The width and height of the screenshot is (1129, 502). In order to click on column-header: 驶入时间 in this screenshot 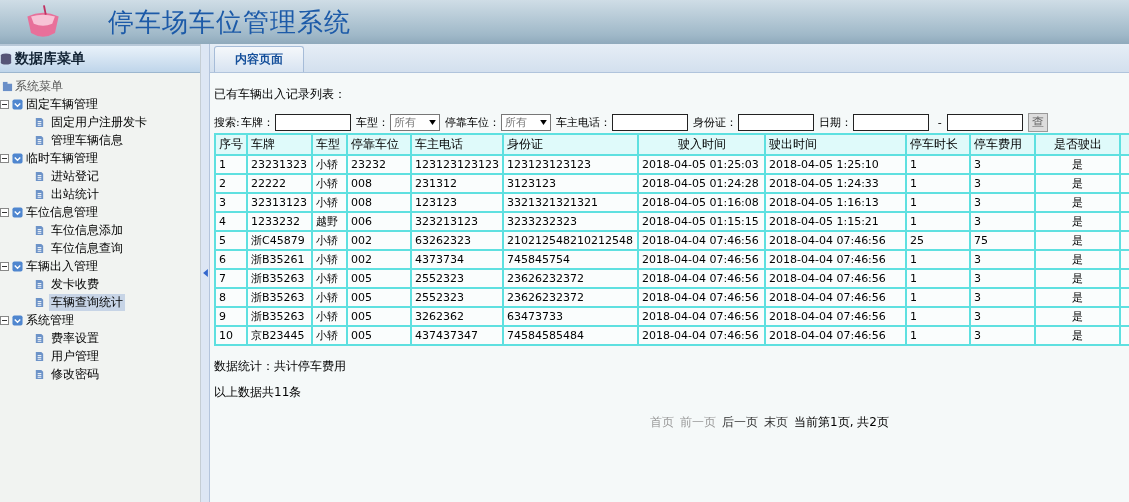, I will do `click(701, 144)`.